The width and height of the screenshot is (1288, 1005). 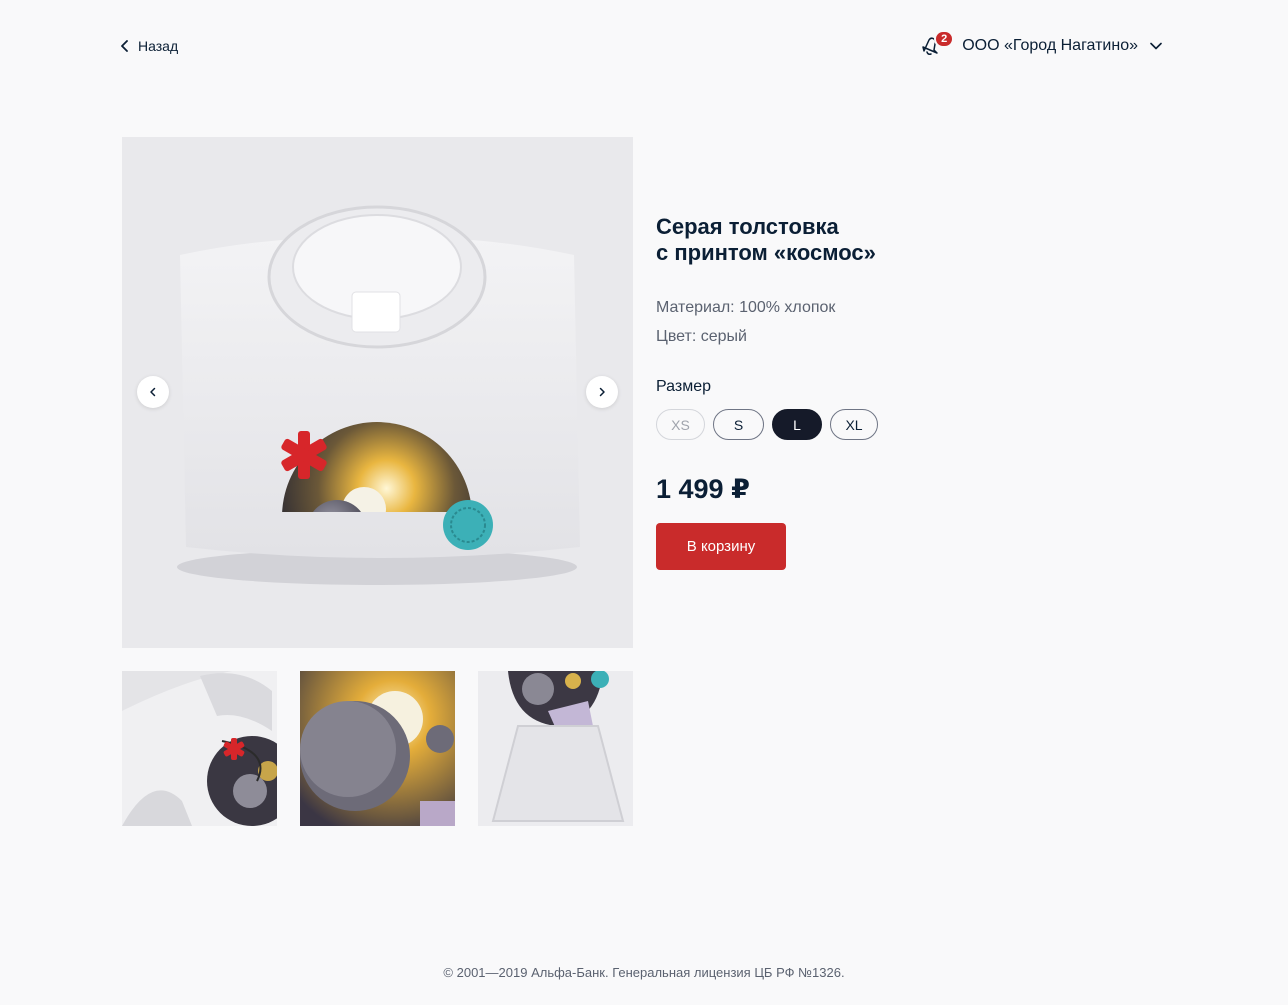 I want to click on product-title: Серая толстовка с принтом «космос», so click(x=766, y=239).